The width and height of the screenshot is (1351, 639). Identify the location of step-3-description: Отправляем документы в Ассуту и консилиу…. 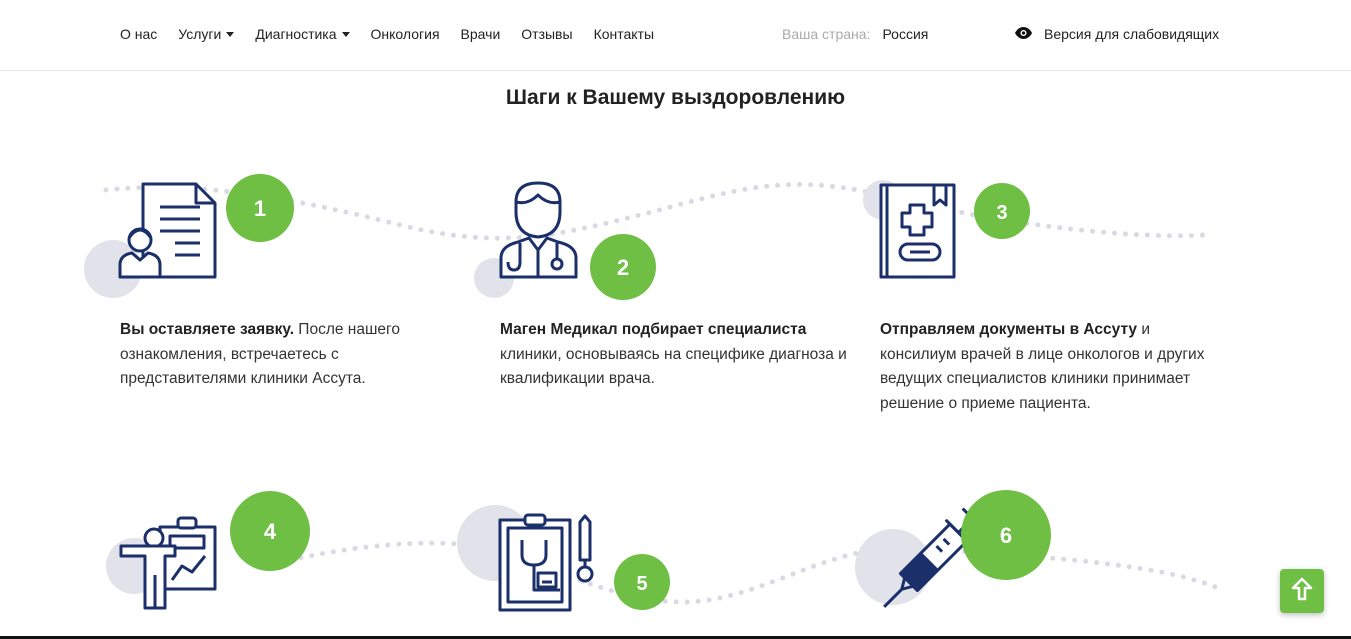
(1055, 367).